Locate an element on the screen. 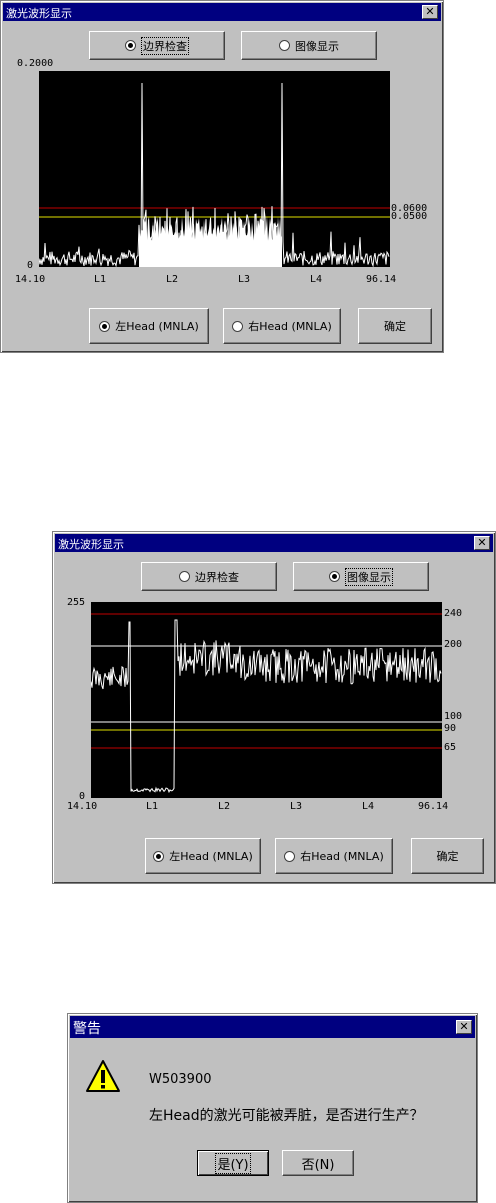 This screenshot has height=1203, width=496. no-label: 否(N) is located at coordinates (318, 1165).